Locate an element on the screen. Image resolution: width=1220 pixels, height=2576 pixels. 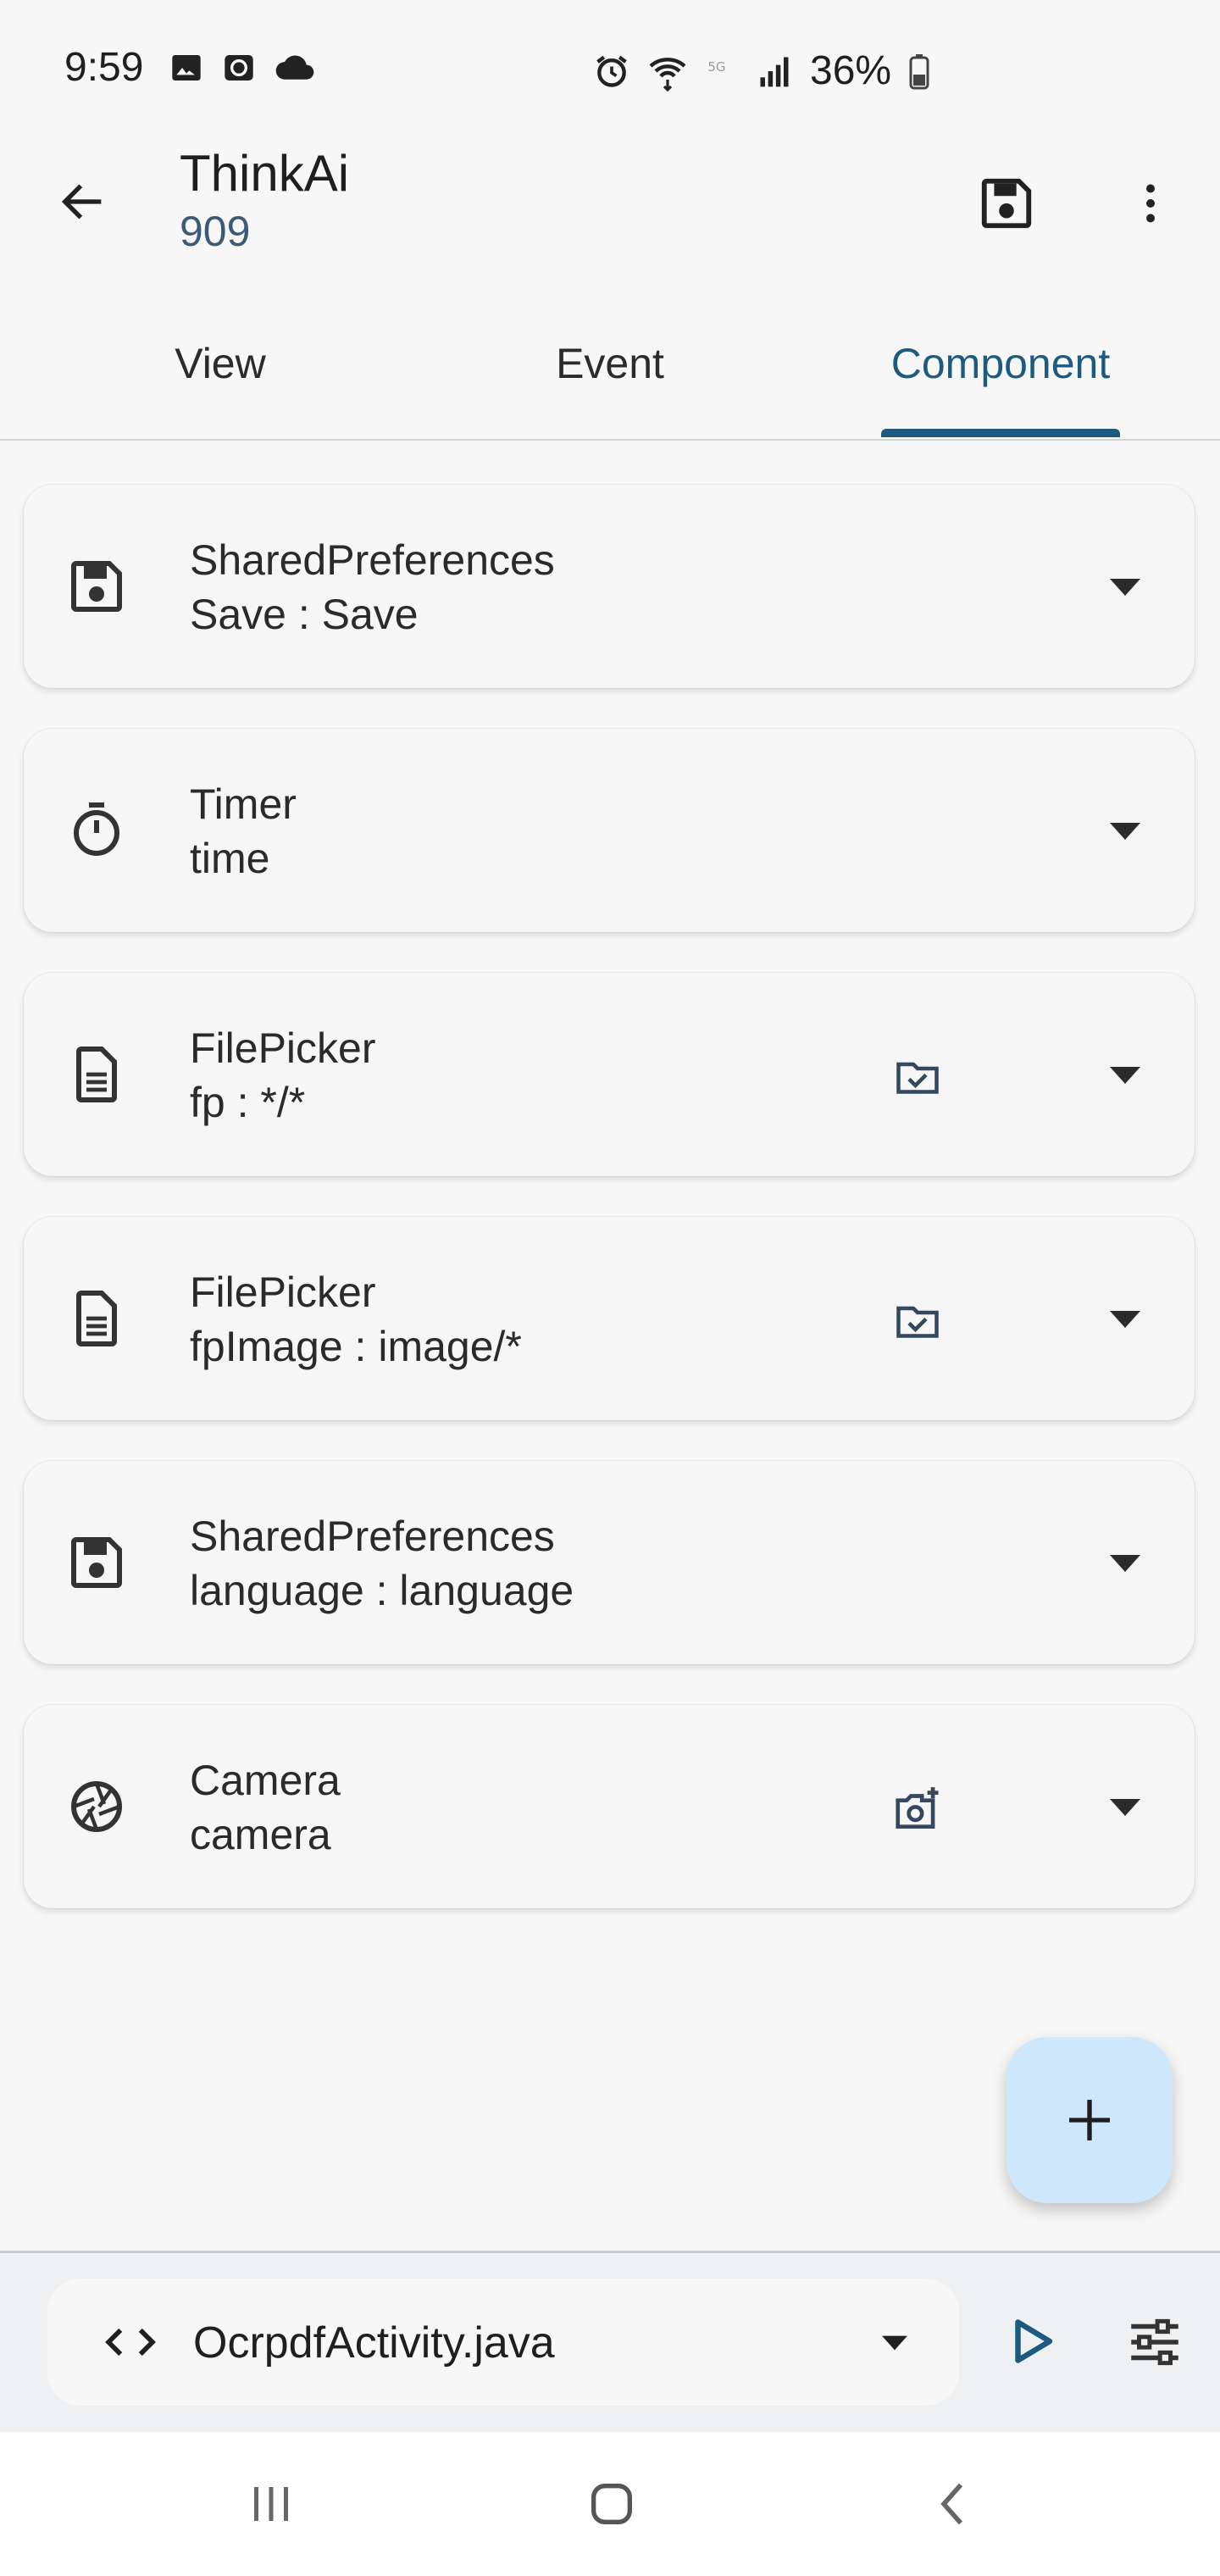
save-button is located at coordinates (1006, 203).